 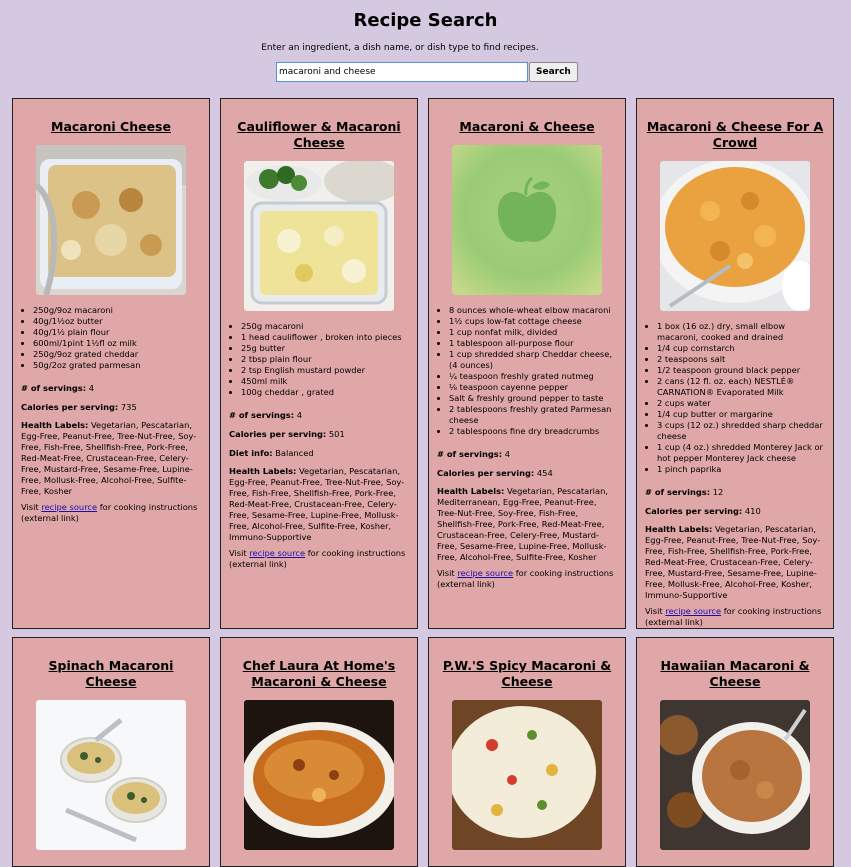 What do you see at coordinates (741, 414) in the screenshot?
I see `ingredient: 1/4 cup butter or margarine` at bounding box center [741, 414].